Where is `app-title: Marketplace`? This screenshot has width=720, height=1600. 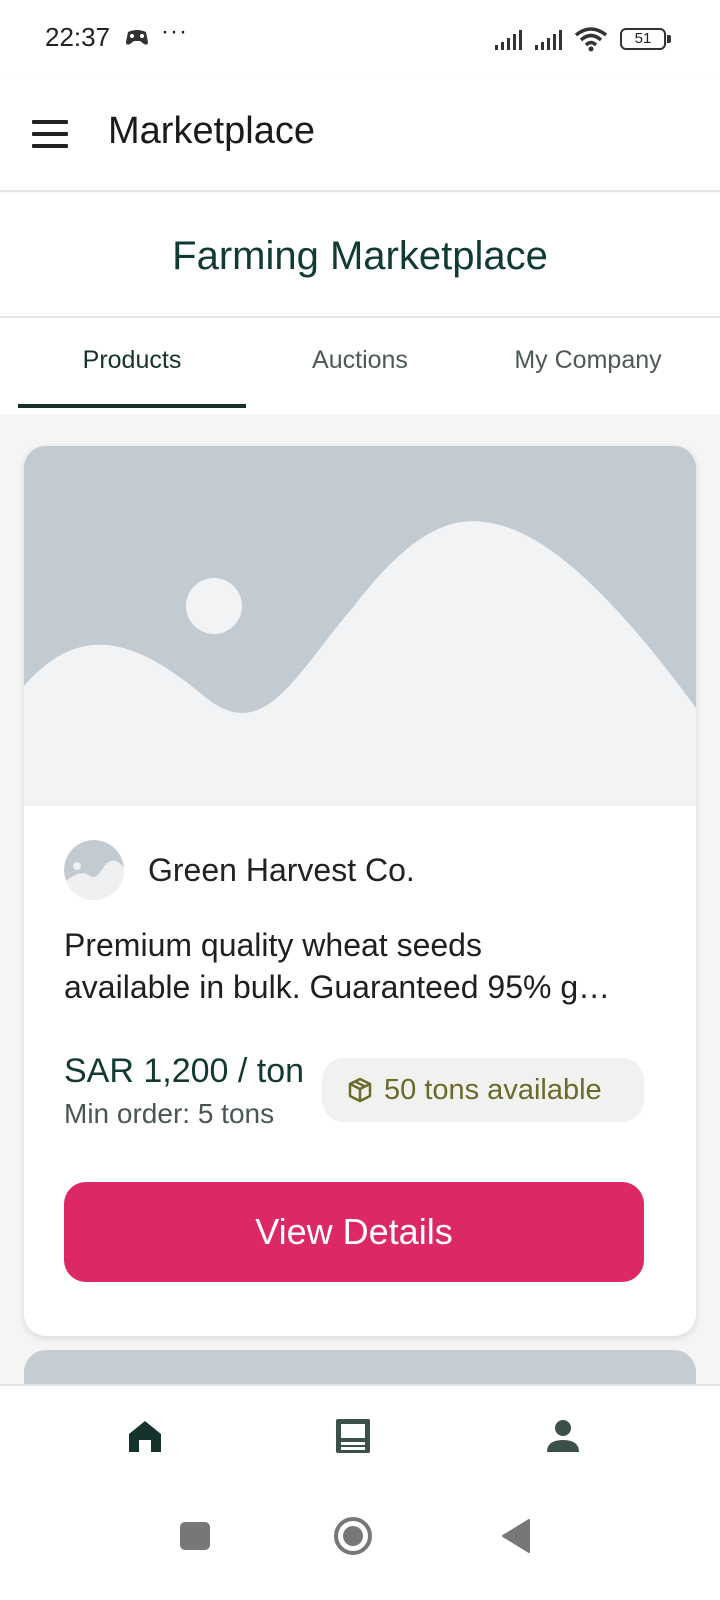
app-title: Marketplace is located at coordinates (211, 131).